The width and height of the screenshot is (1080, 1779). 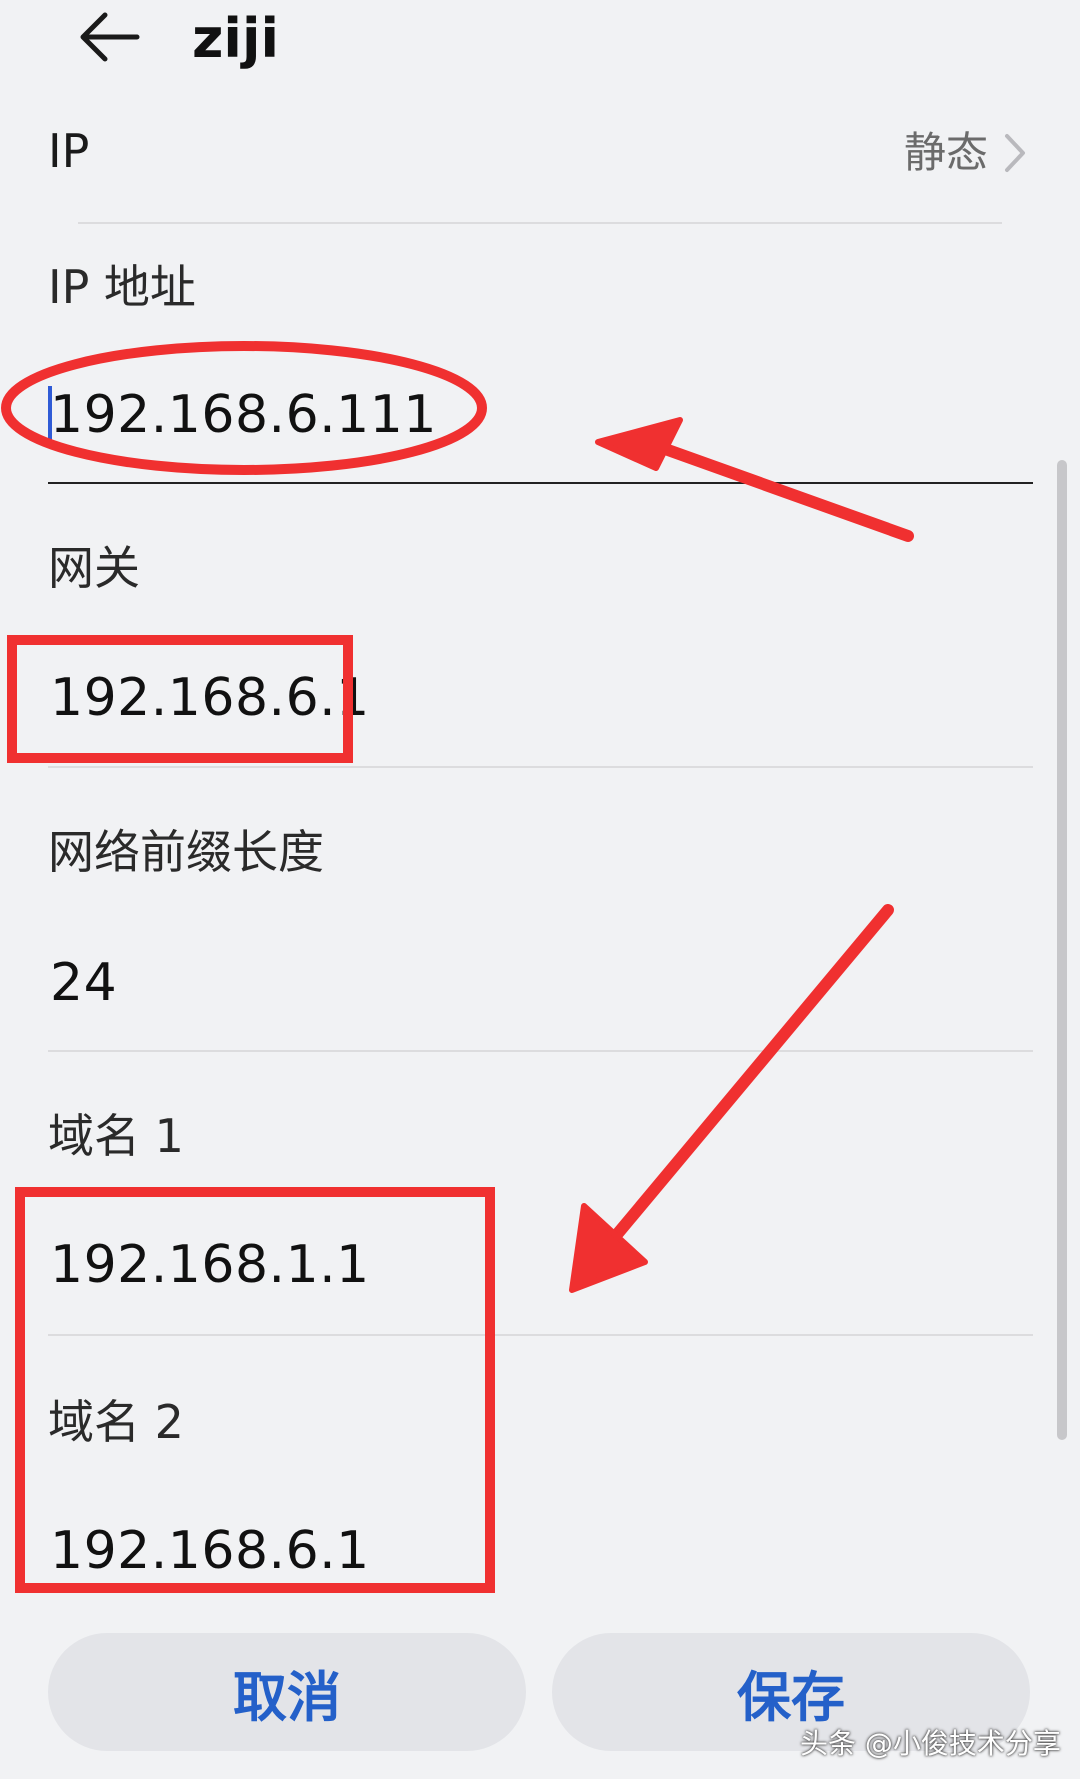 I want to click on watermark: 头条 @小俊技术分享, so click(x=930, y=1743).